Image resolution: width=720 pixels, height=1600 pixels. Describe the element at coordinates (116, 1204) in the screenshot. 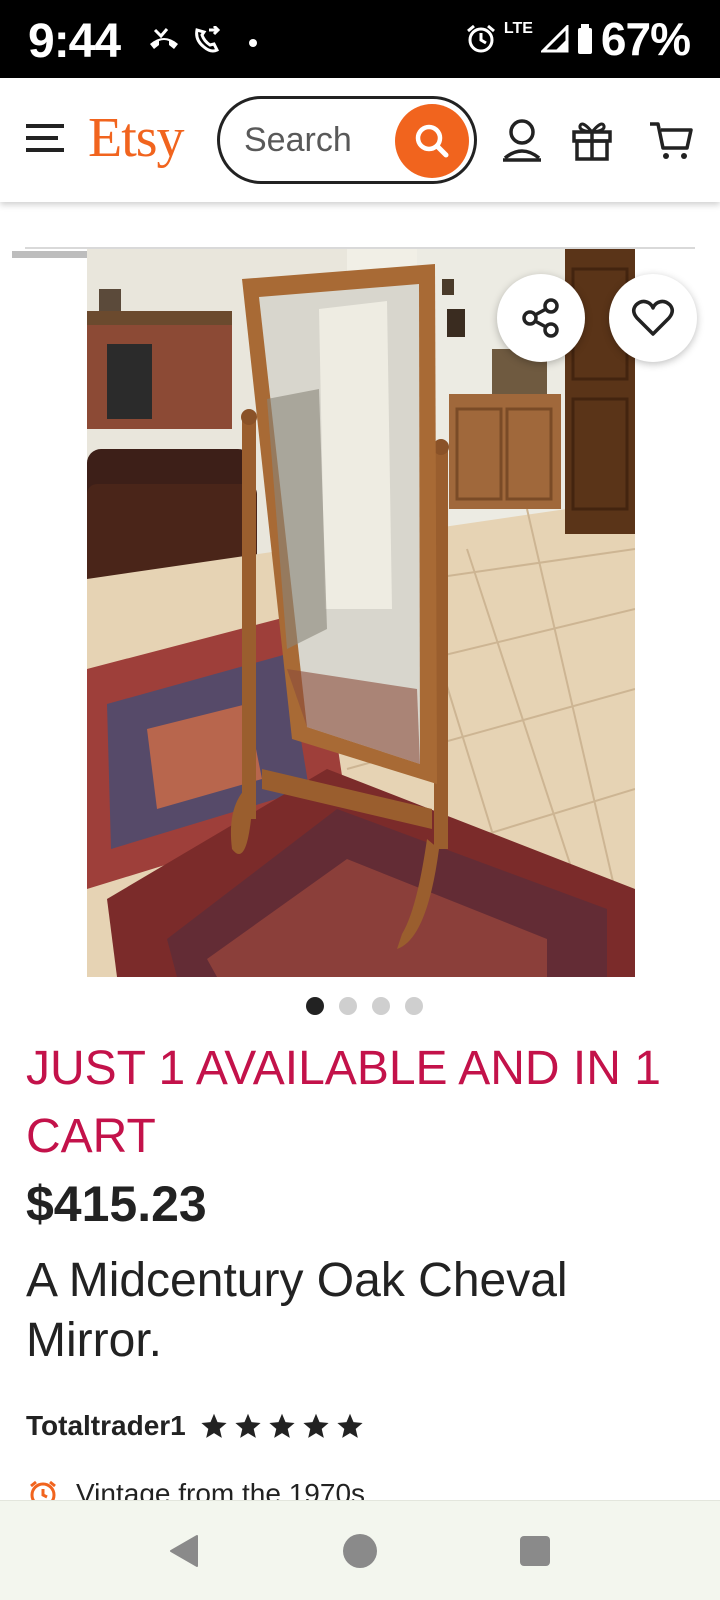

I see `product-price: $415.23` at that location.